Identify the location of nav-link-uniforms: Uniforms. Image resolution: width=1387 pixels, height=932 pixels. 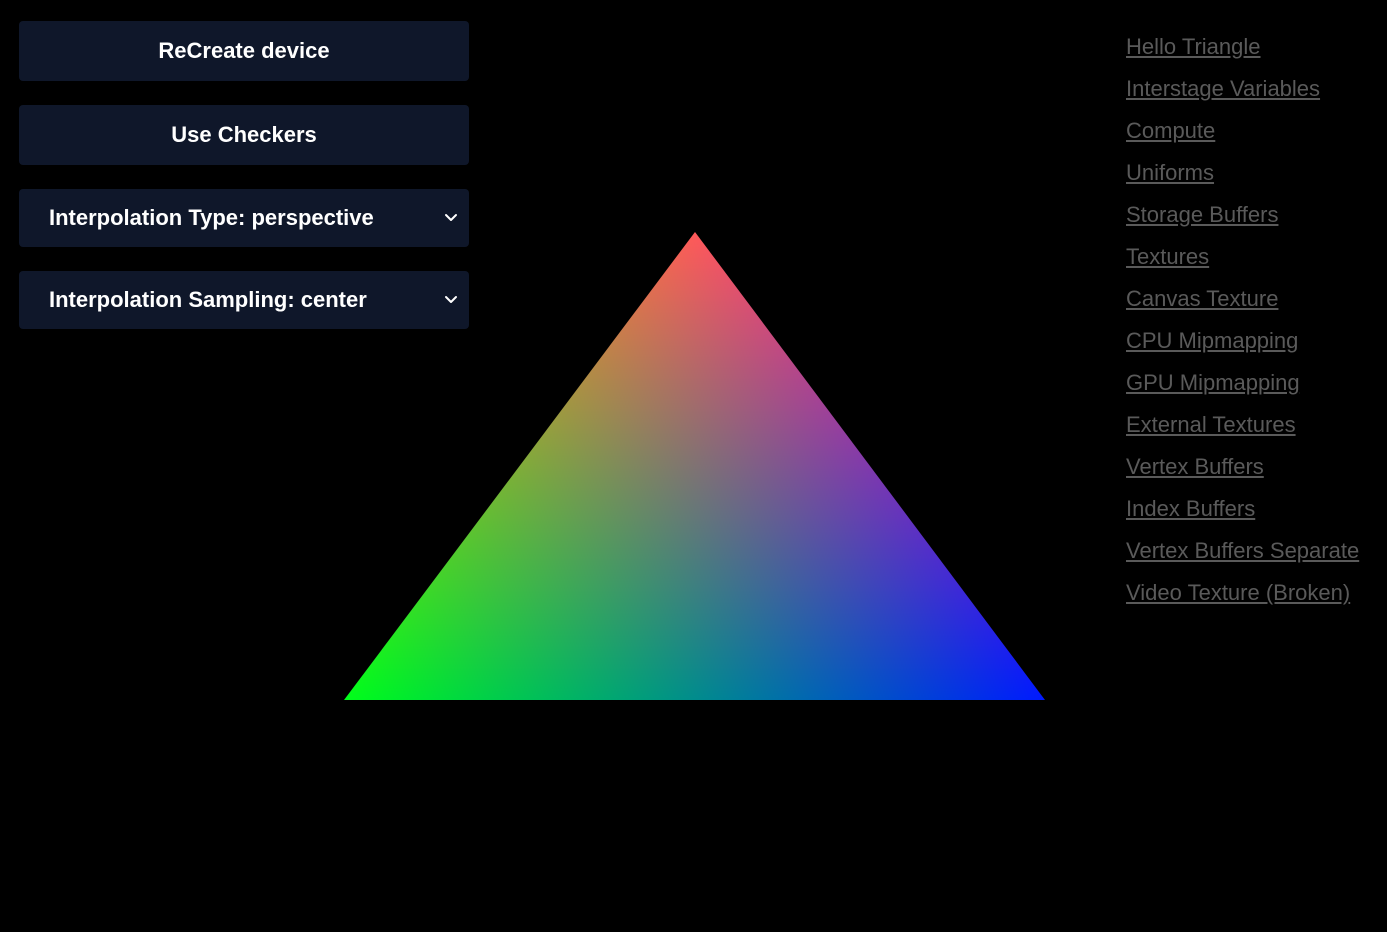
(1242, 173).